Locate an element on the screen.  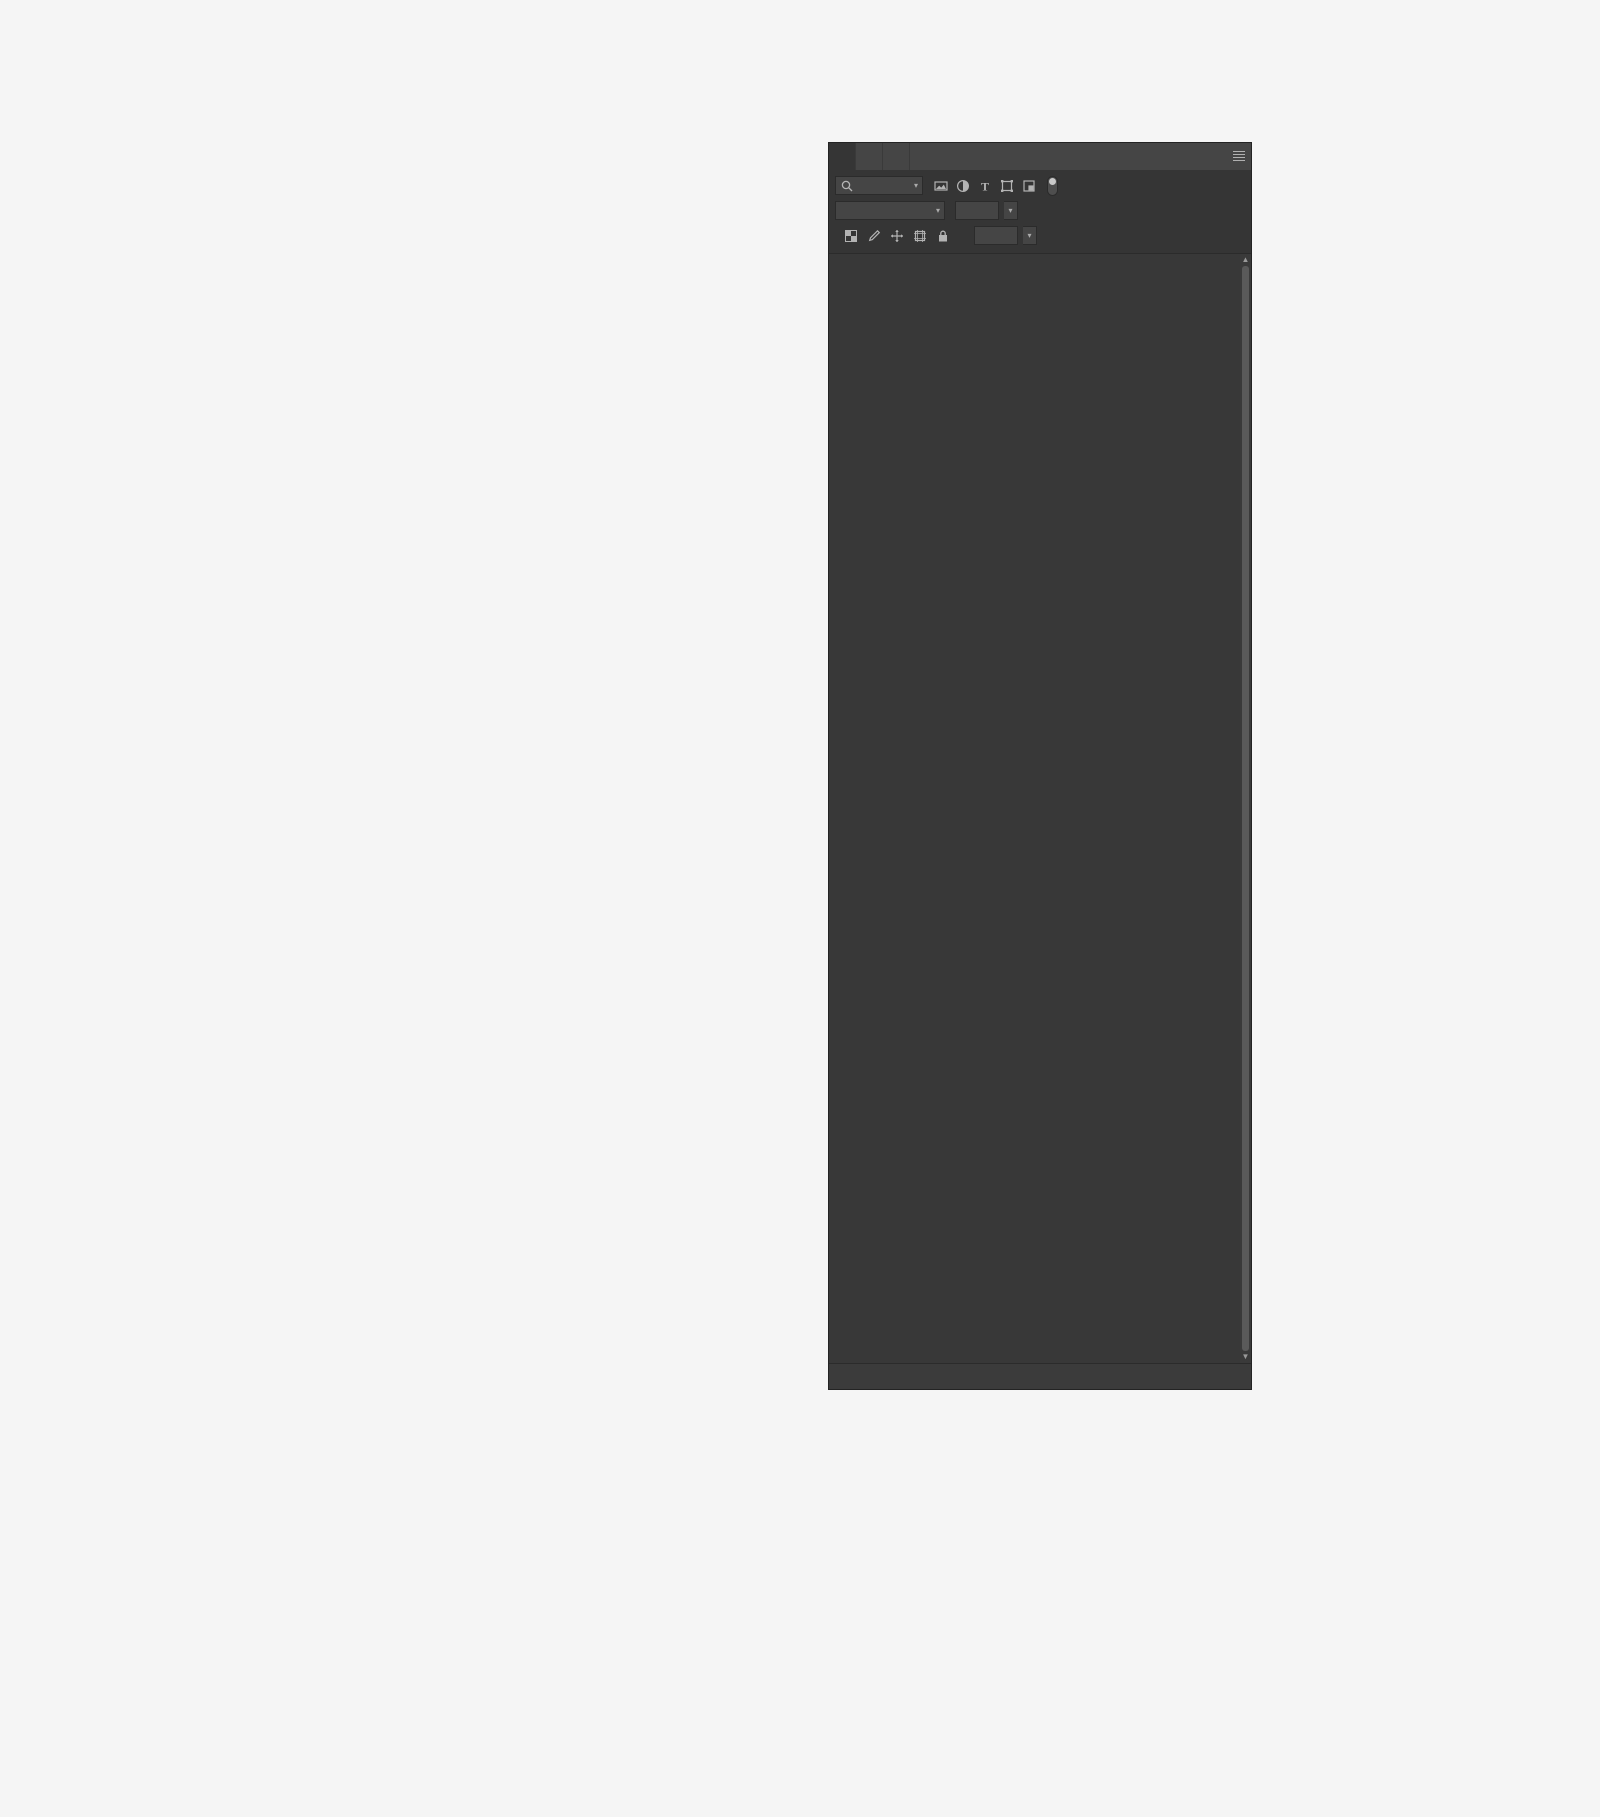
blend-row: ▾ ▾ is located at coordinates (1040, 210).